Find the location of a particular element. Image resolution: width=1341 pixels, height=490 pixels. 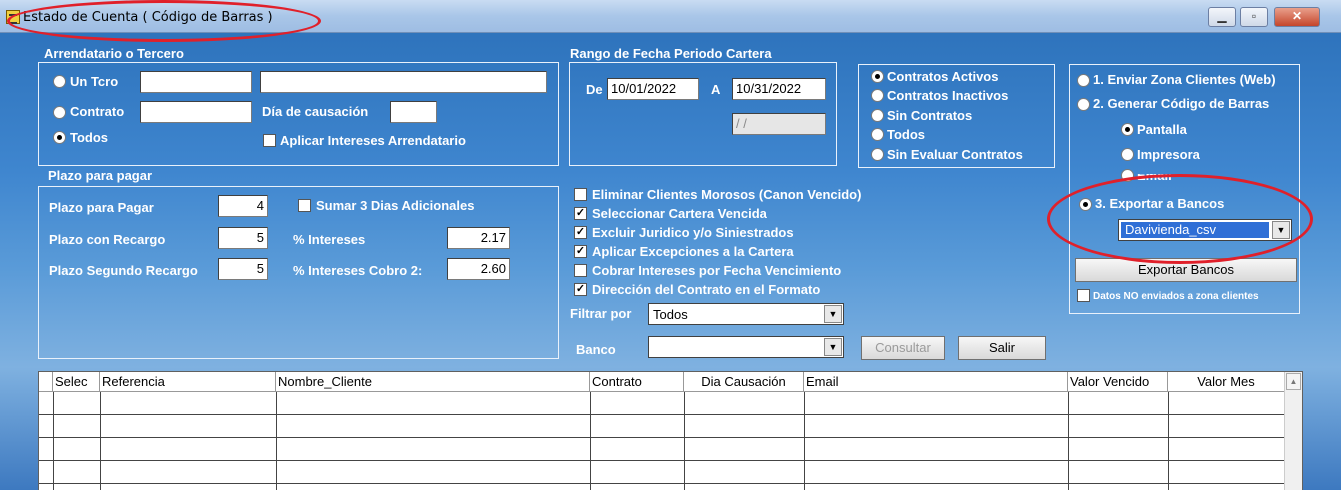

pantalla-radio is located at coordinates (1127, 129).